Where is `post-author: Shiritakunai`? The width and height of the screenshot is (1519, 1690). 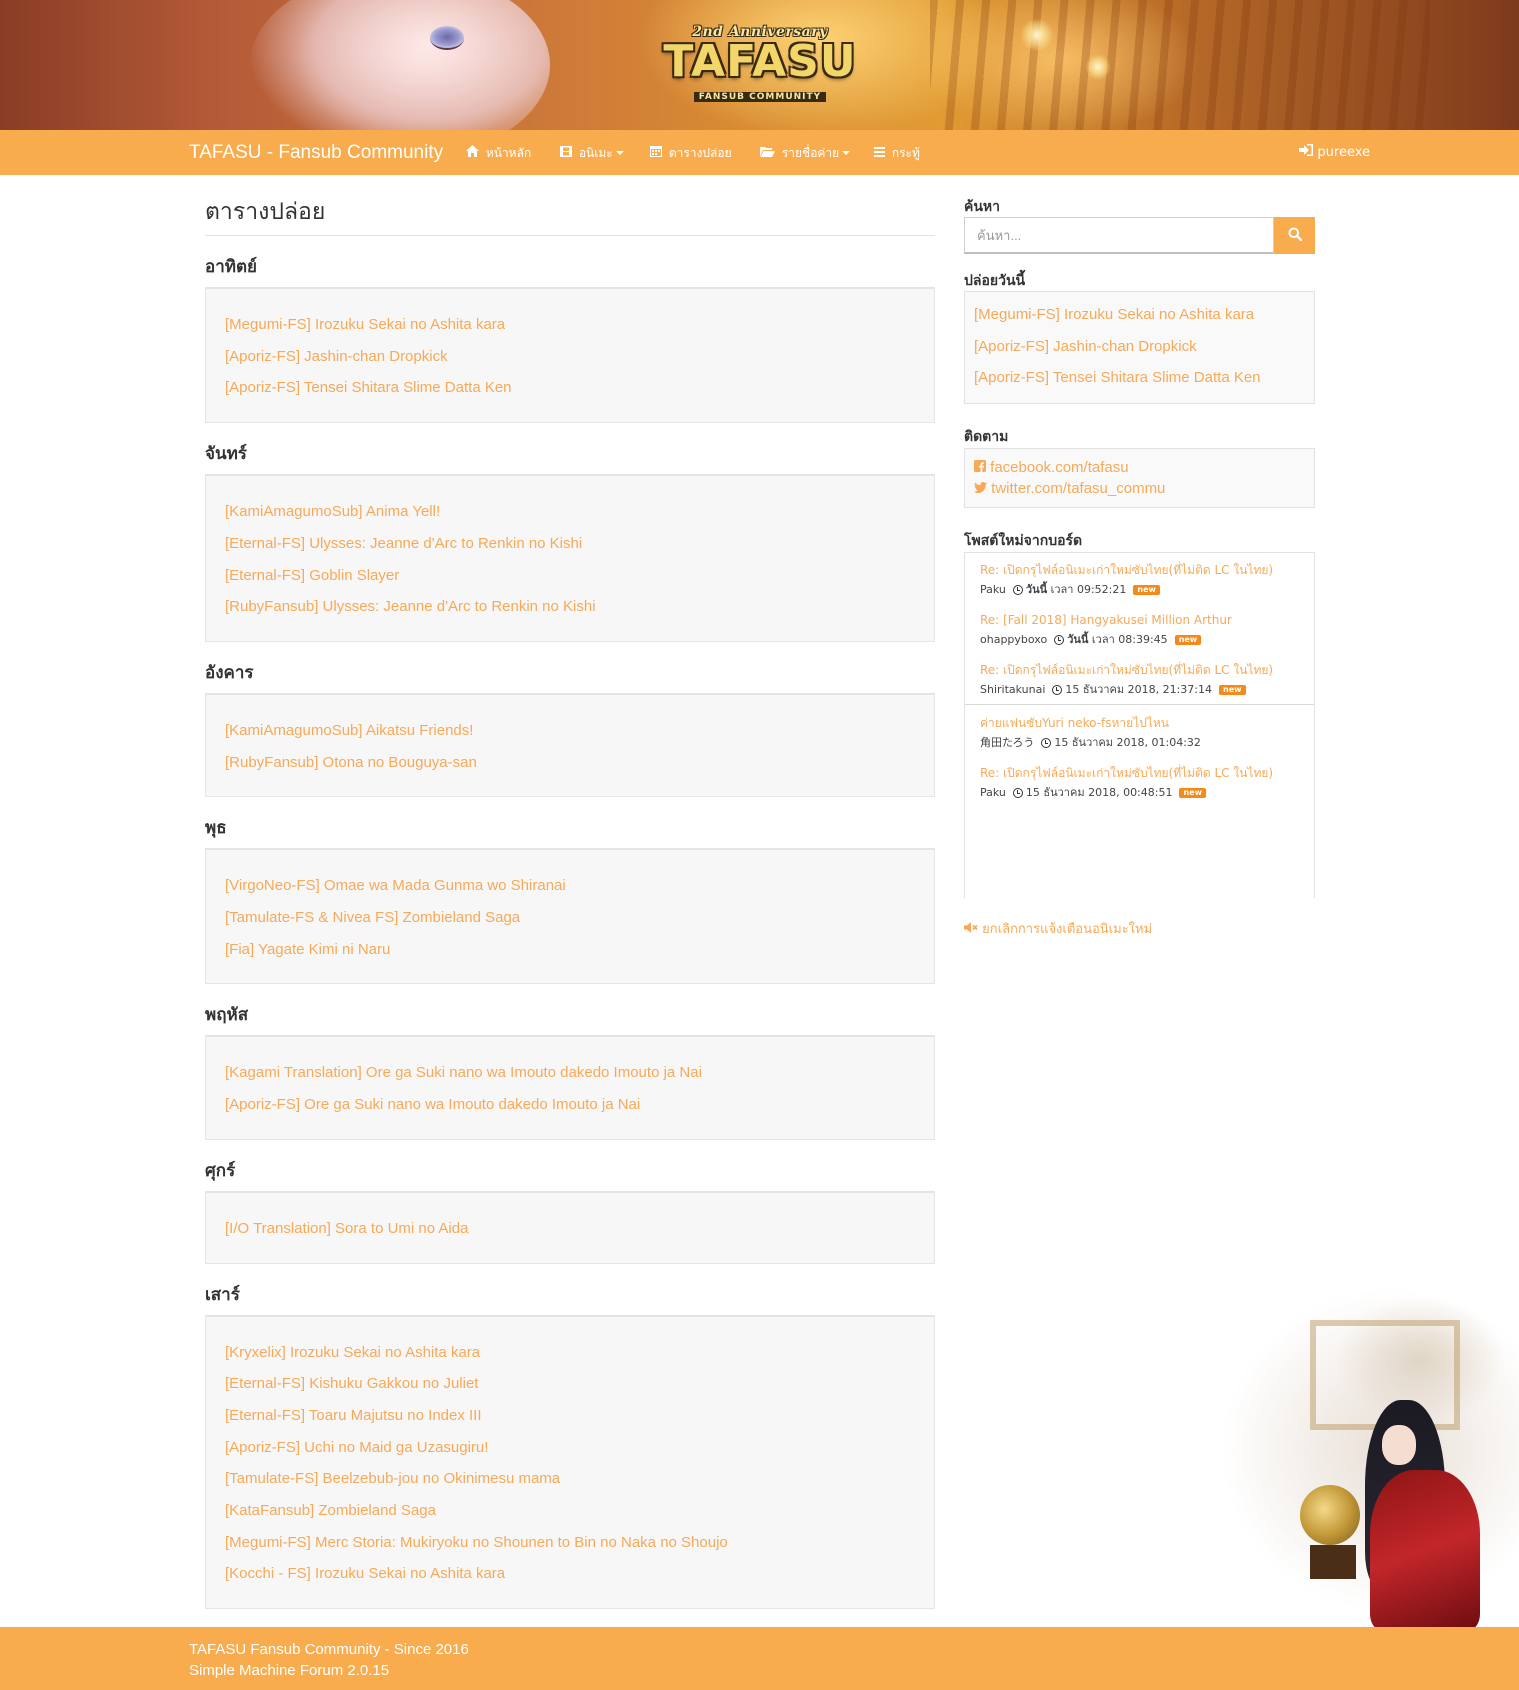 post-author: Shiritakunai is located at coordinates (1013, 689).